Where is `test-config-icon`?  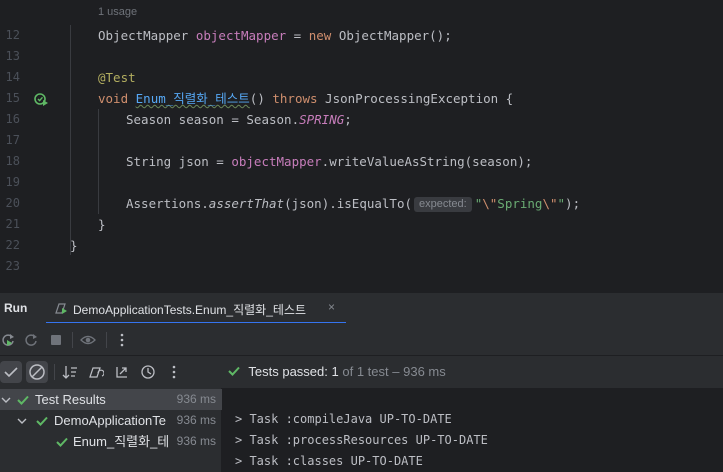 test-config-icon is located at coordinates (61, 308).